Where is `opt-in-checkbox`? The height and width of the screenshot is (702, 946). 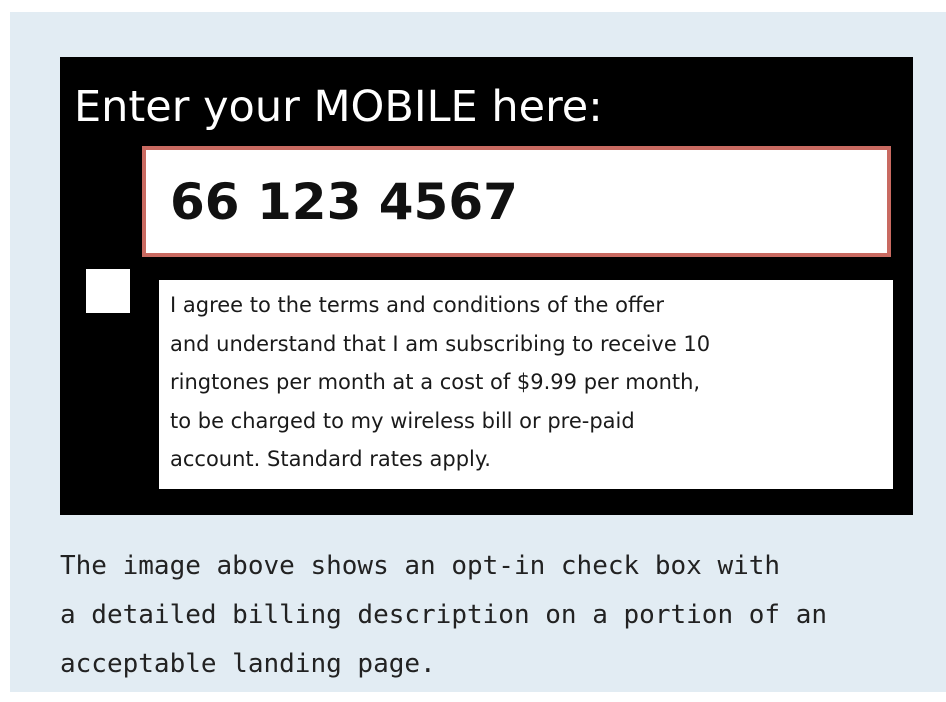 opt-in-checkbox is located at coordinates (108, 291).